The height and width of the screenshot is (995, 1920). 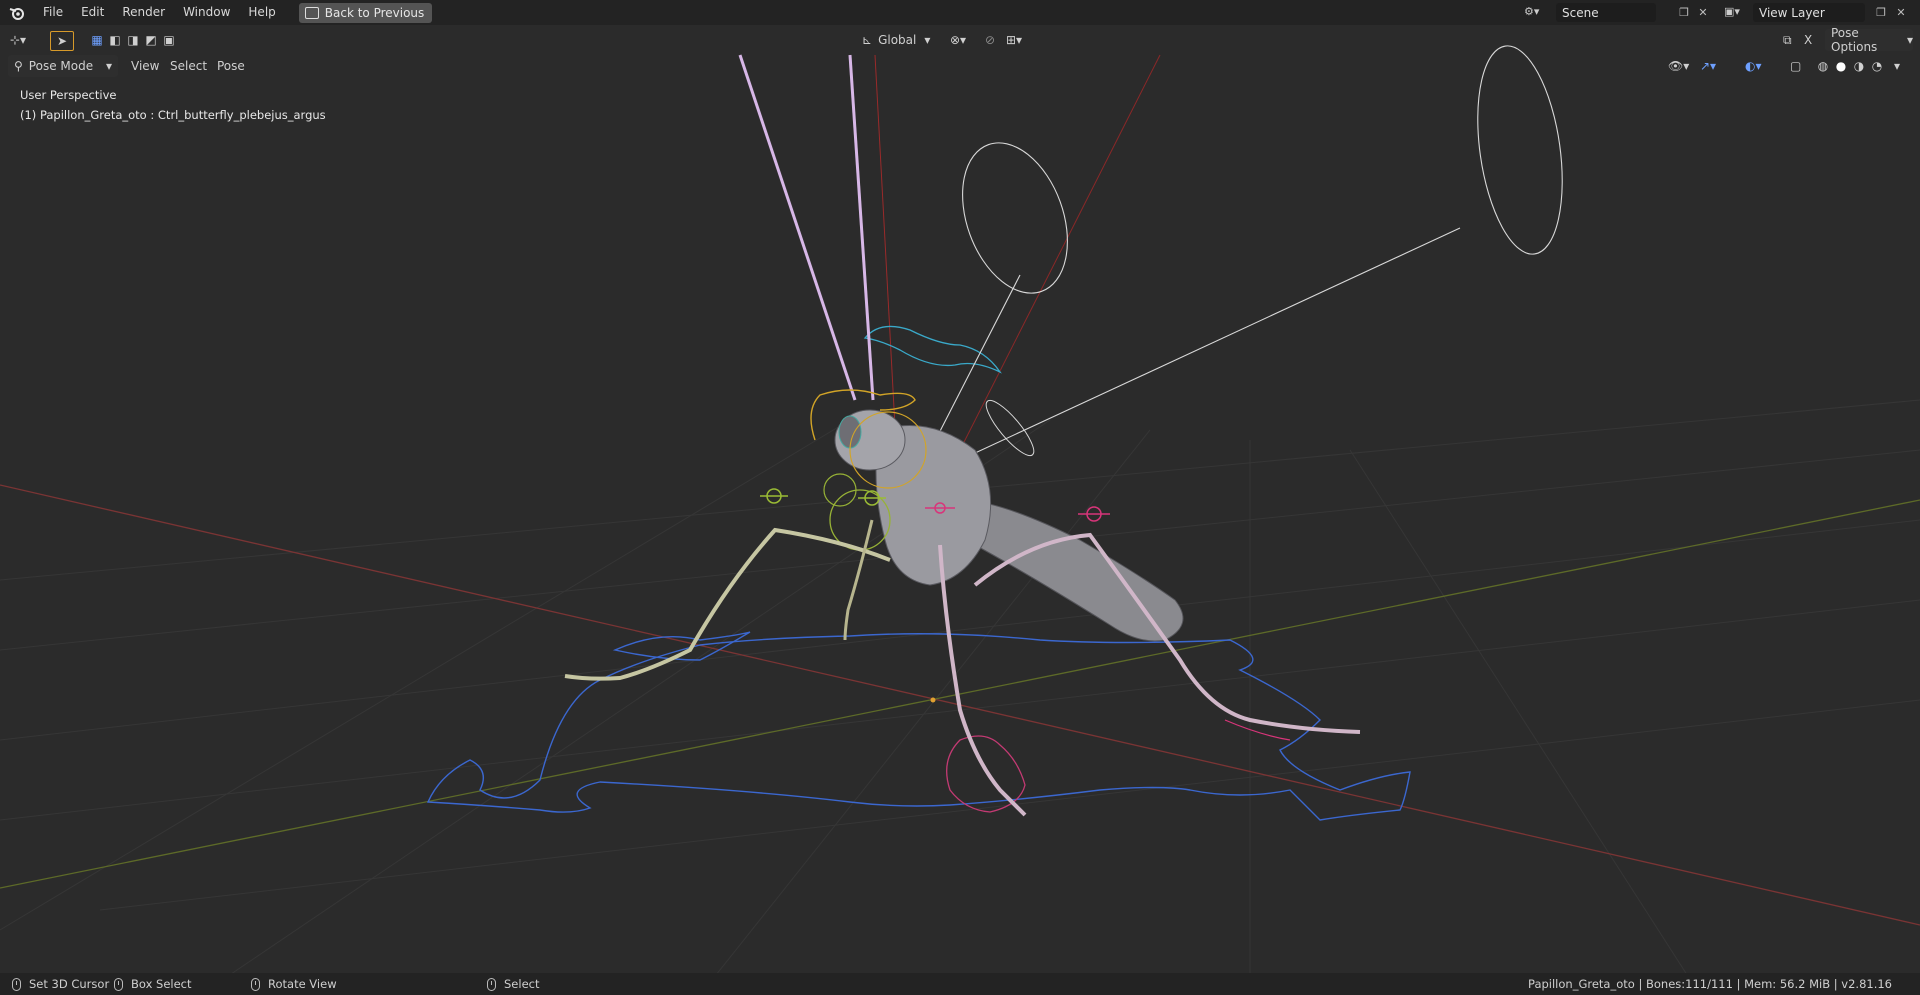 What do you see at coordinates (491, 984) in the screenshot?
I see `mouse-right-icon` at bounding box center [491, 984].